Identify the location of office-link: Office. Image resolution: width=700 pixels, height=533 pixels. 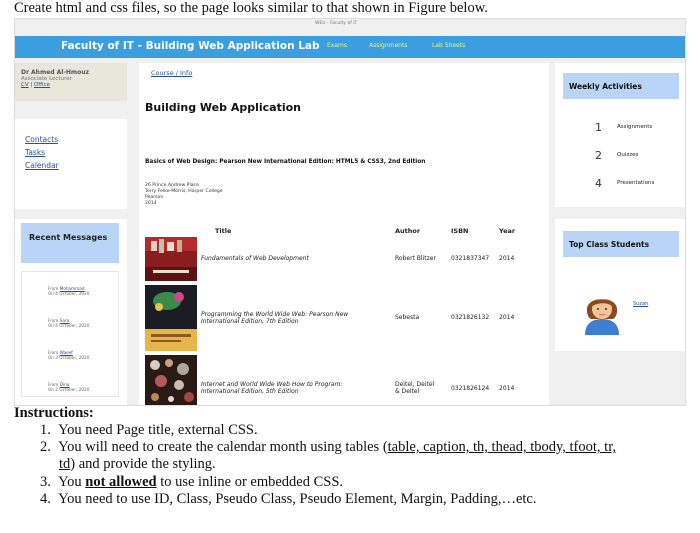
(42, 85).